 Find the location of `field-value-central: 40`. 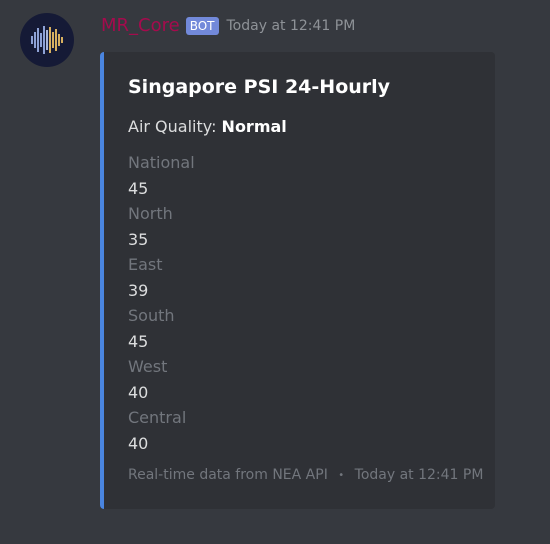

field-value-central: 40 is located at coordinates (138, 443).